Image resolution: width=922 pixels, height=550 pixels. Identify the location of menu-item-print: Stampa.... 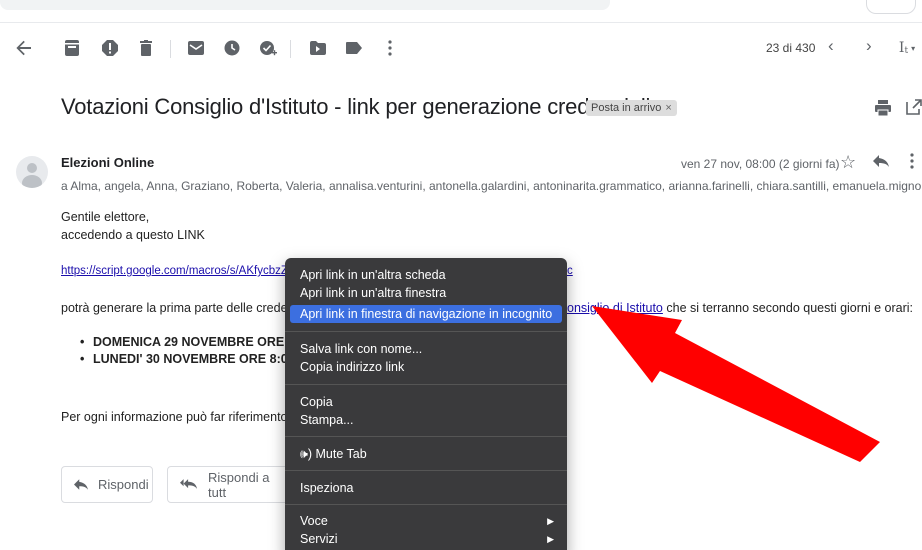
(426, 420).